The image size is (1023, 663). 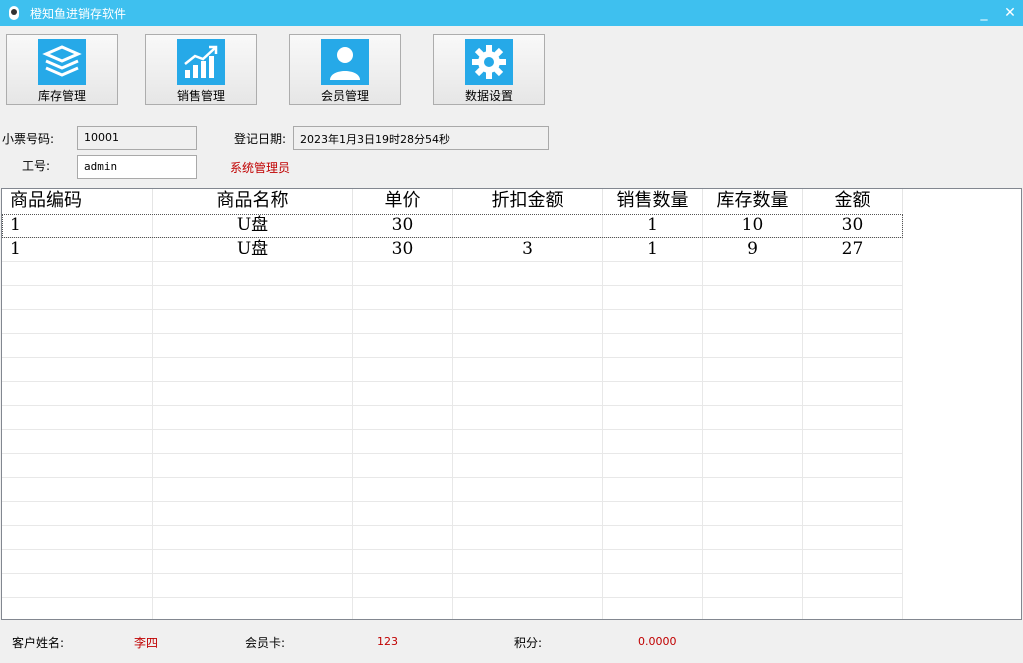 What do you see at coordinates (753, 225) in the screenshot?
I see `cell-stock-qty: 10` at bounding box center [753, 225].